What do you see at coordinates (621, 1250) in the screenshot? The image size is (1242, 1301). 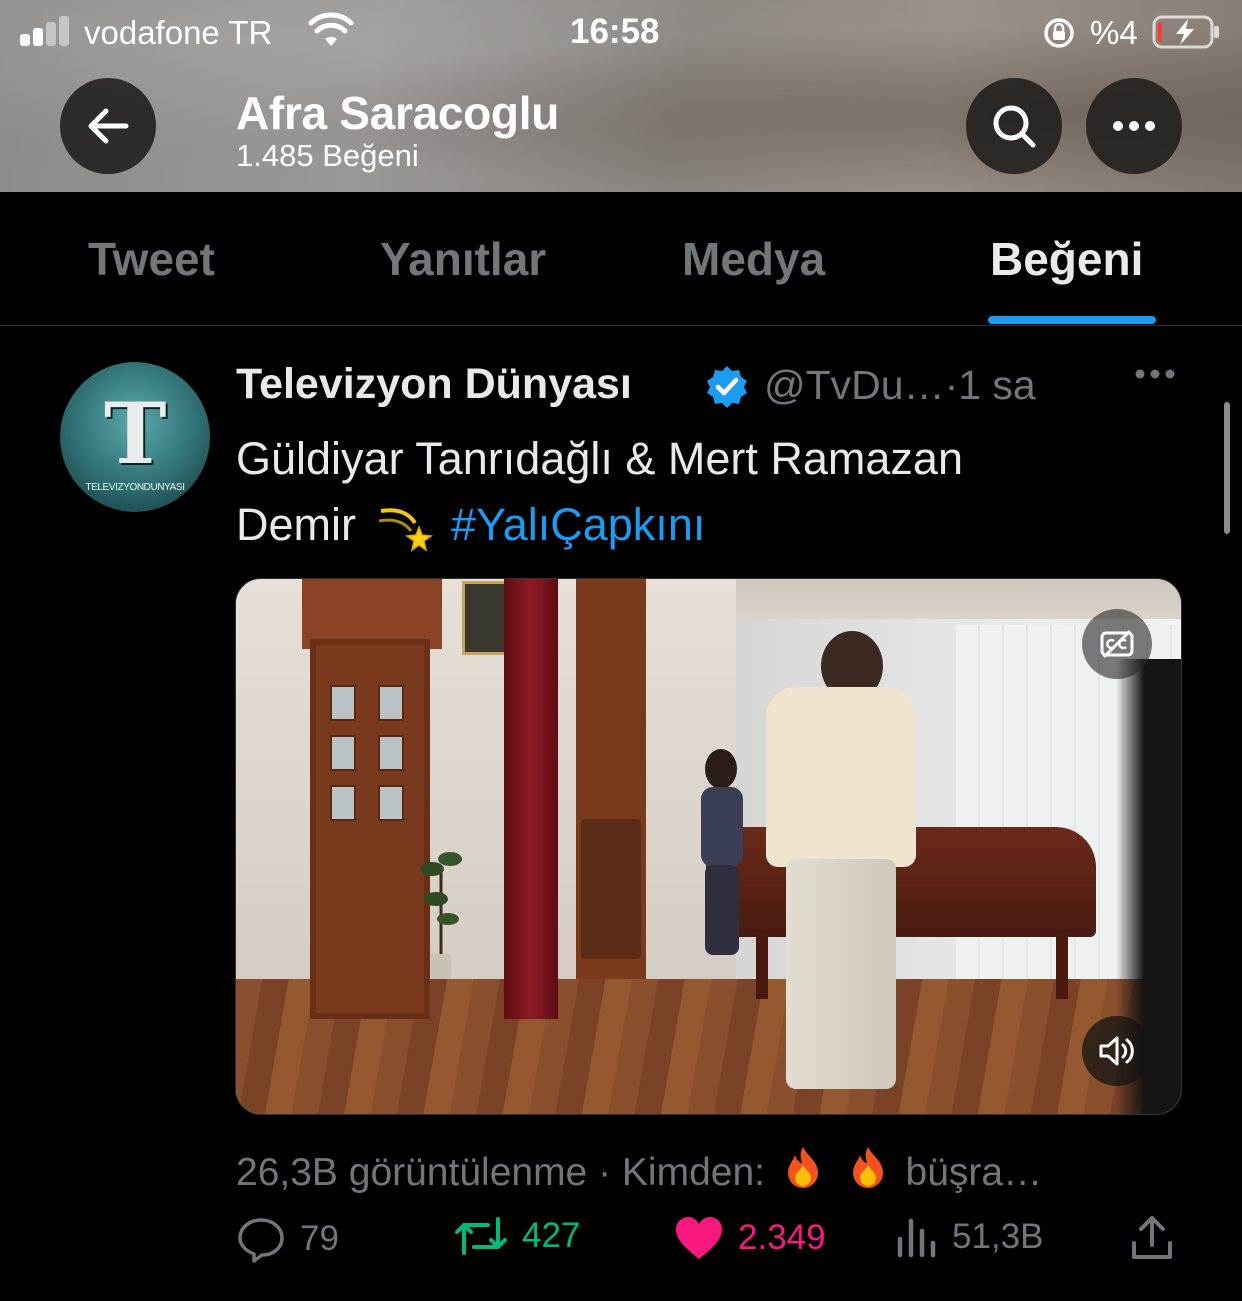 I see `tweet-actions: 79 427 2.349 51,3B` at bounding box center [621, 1250].